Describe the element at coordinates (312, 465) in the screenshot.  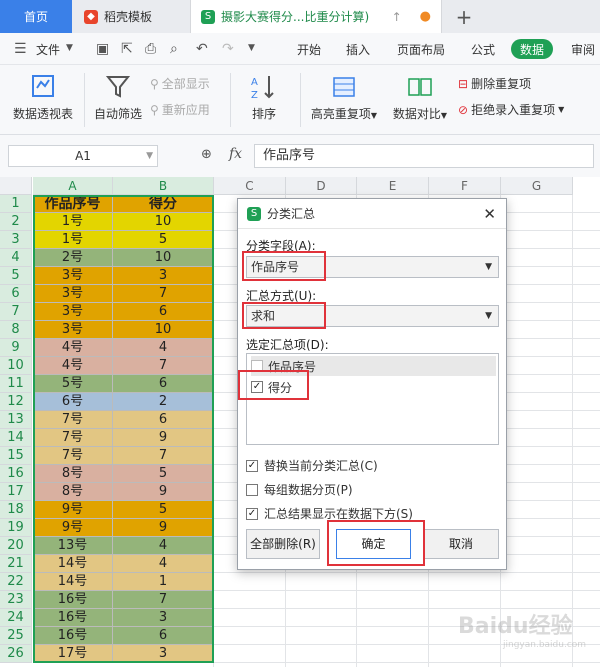
I see `option-replace: ✓ 替换当前分类汇总(C)` at that location.